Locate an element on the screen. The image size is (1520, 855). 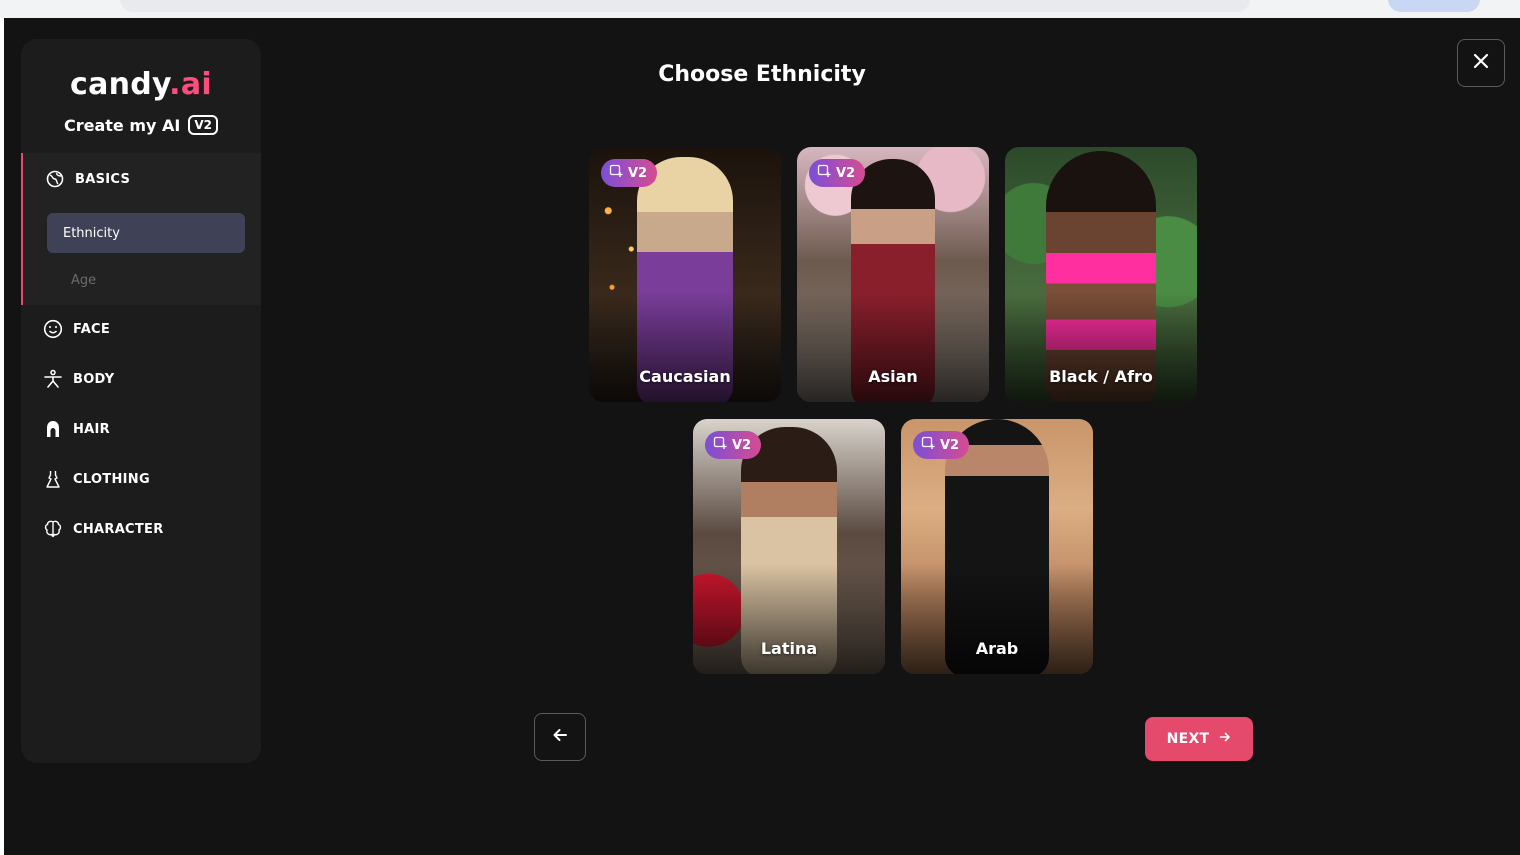
ethnicity-card-caucasian: V2 Caucasian is located at coordinates (685, 274).